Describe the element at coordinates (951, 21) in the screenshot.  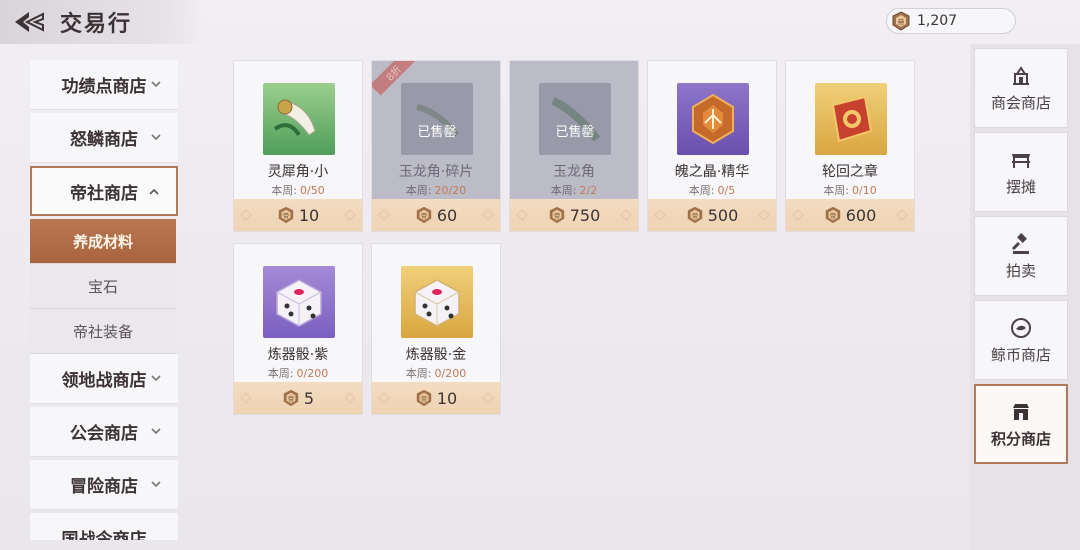
I see `currency-display: 帝 1,207` at that location.